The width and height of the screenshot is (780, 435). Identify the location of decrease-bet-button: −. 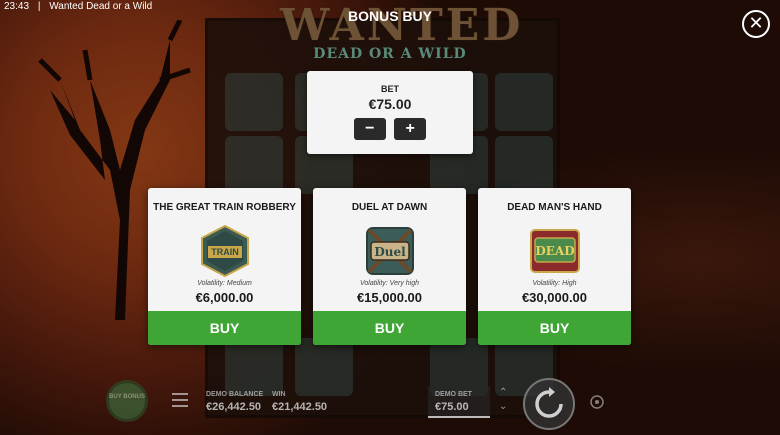
(369, 129).